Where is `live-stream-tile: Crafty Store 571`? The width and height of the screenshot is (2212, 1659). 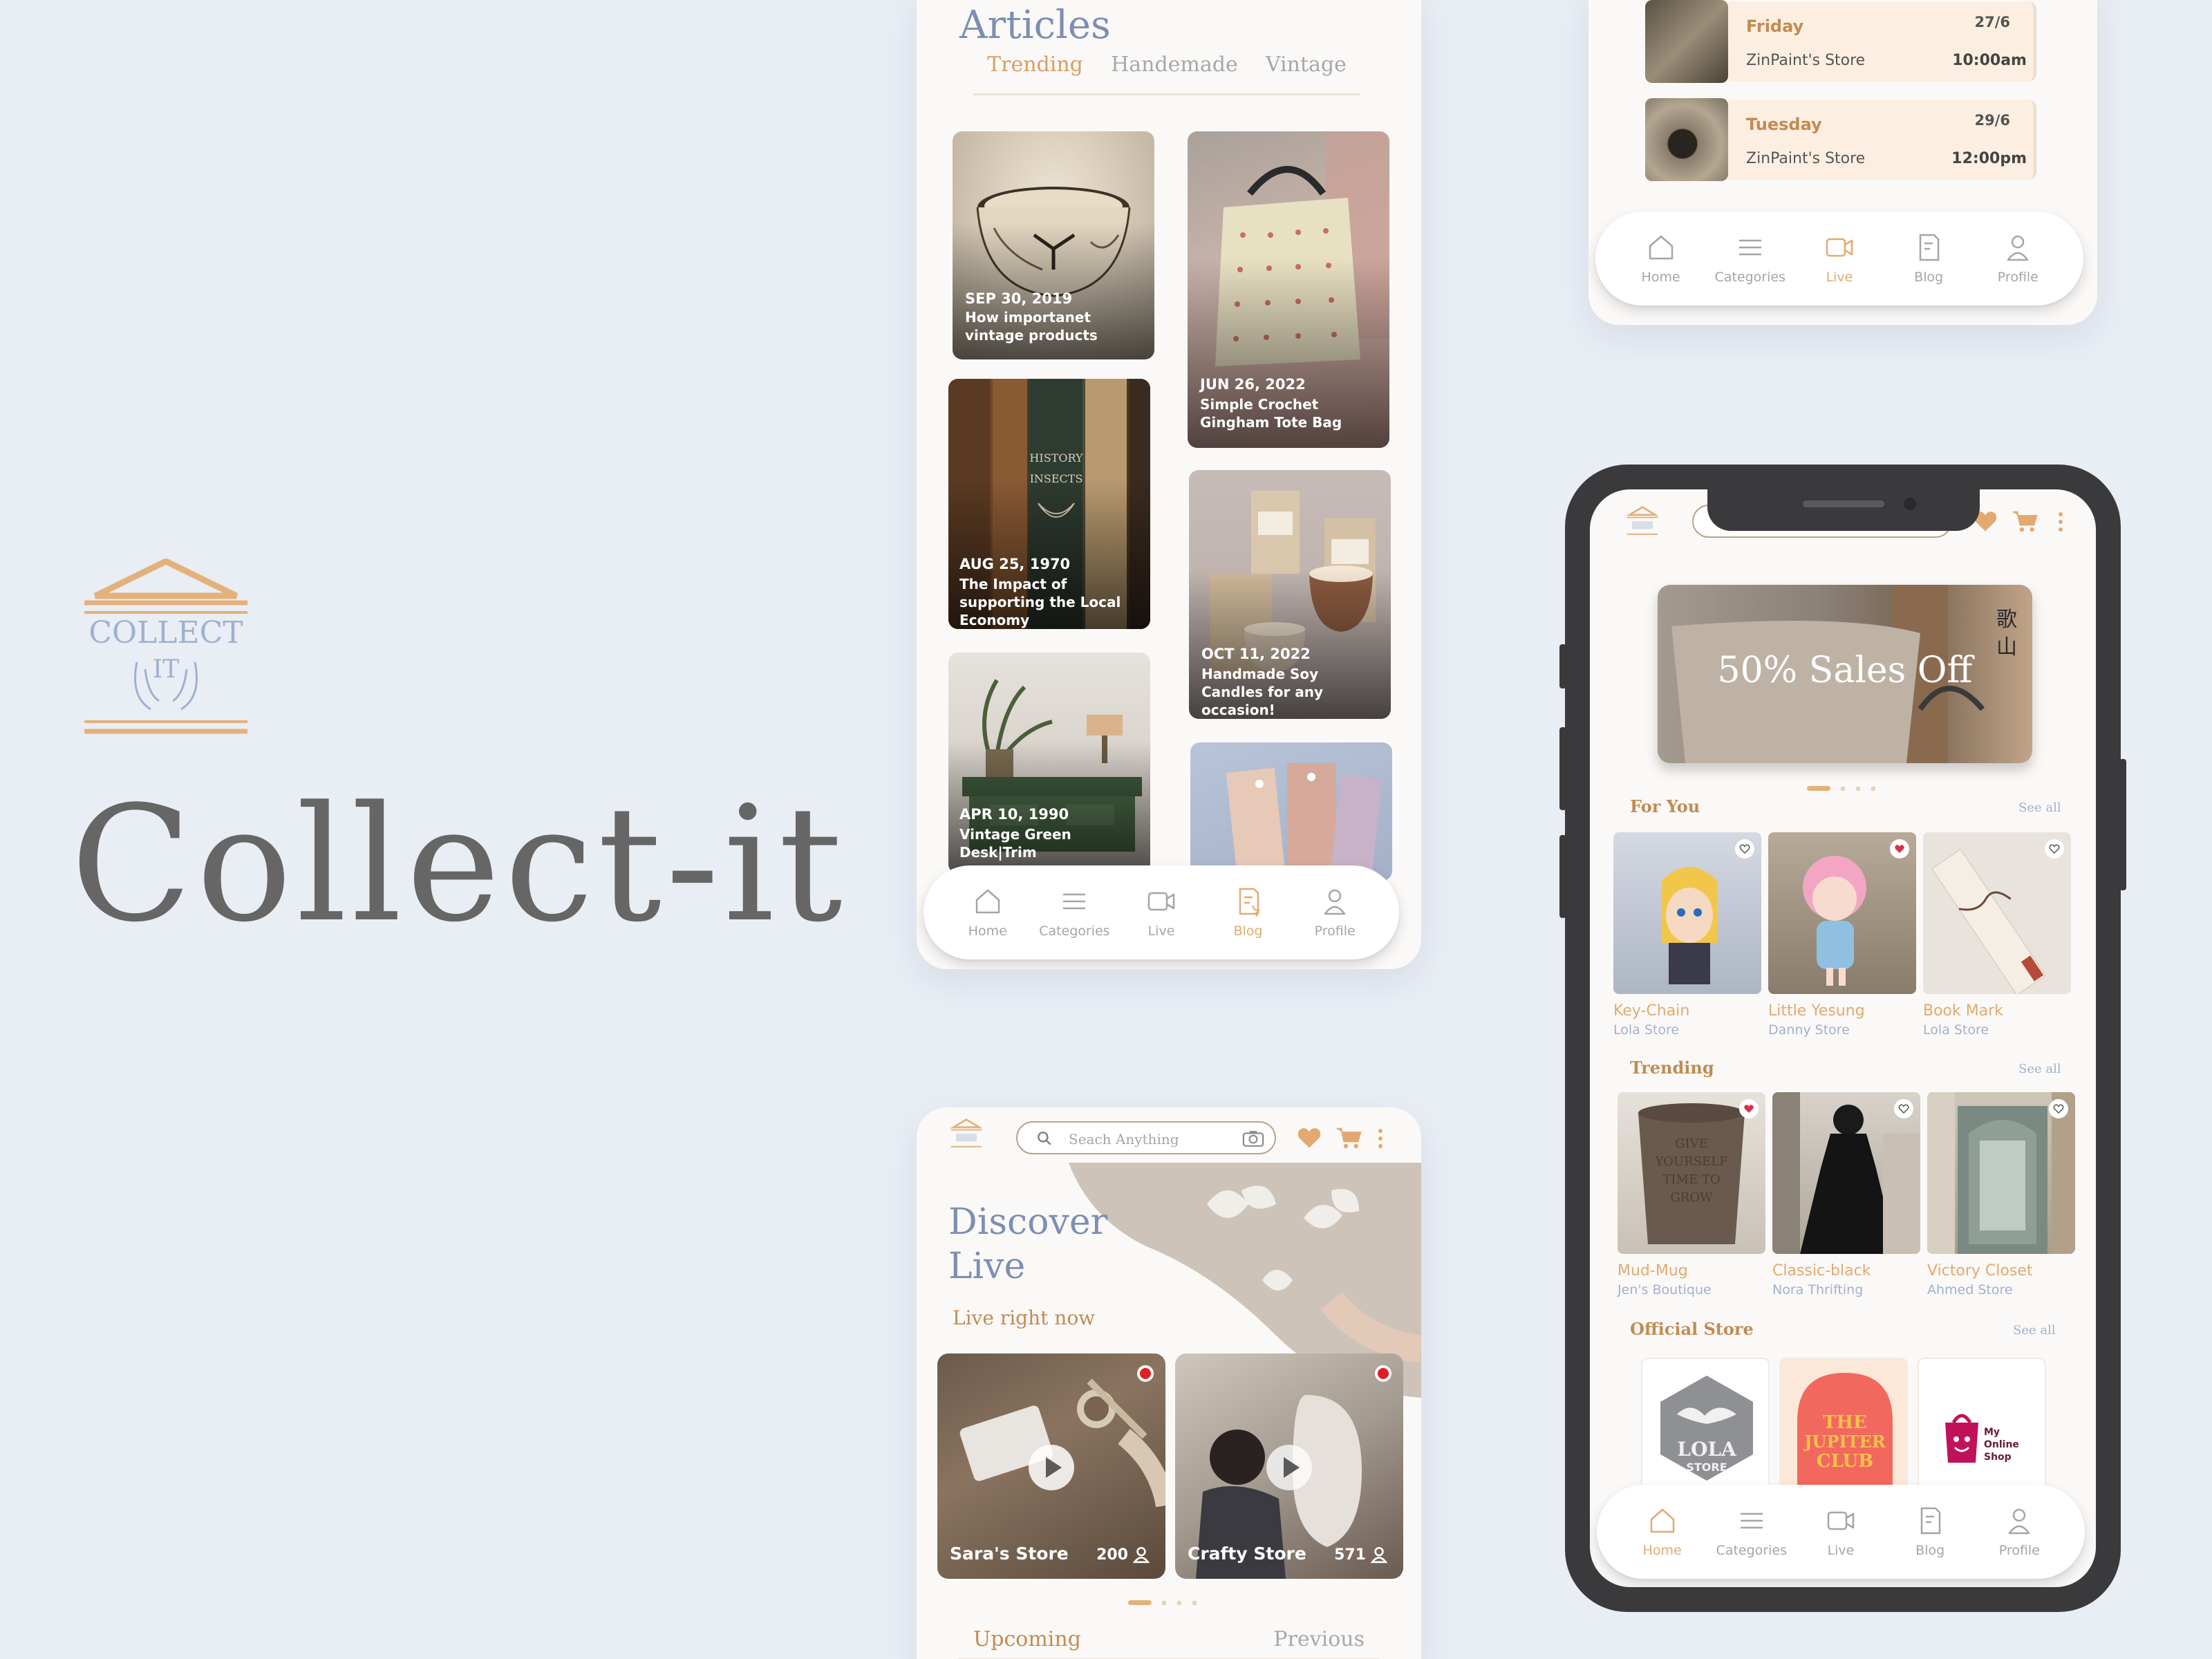
live-stream-tile: Crafty Store 571 is located at coordinates (1289, 1466).